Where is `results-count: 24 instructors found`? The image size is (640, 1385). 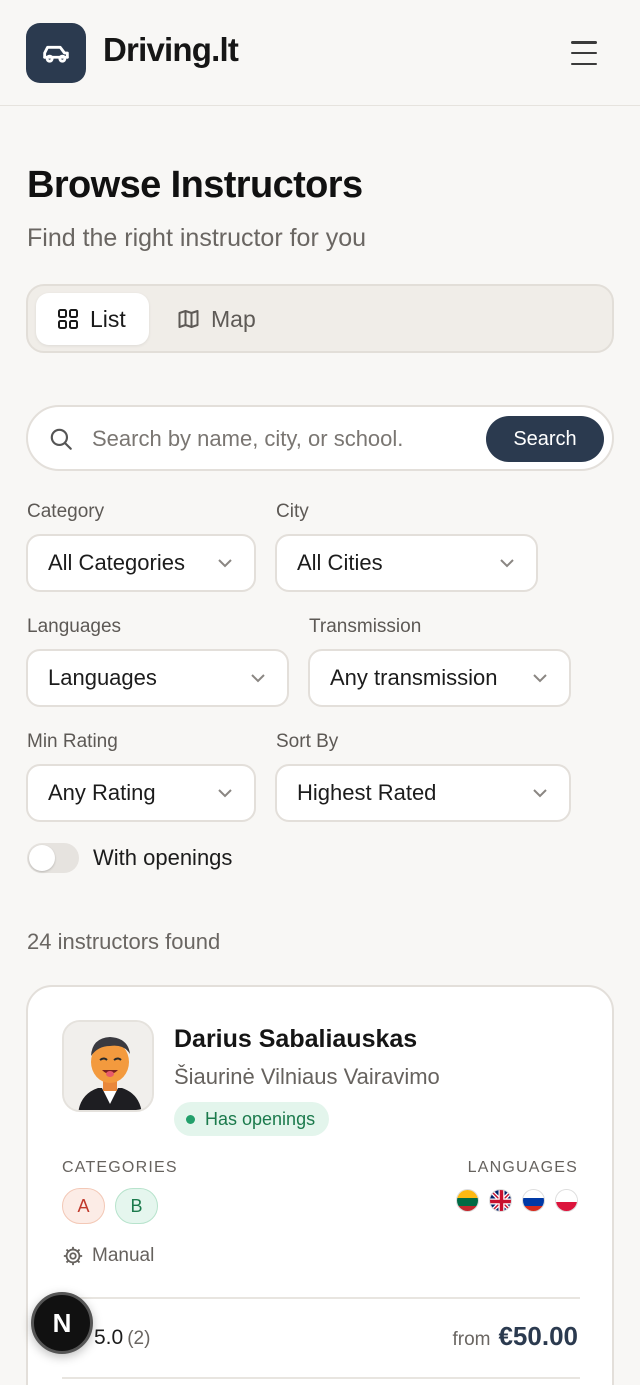 results-count: 24 instructors found is located at coordinates (124, 941).